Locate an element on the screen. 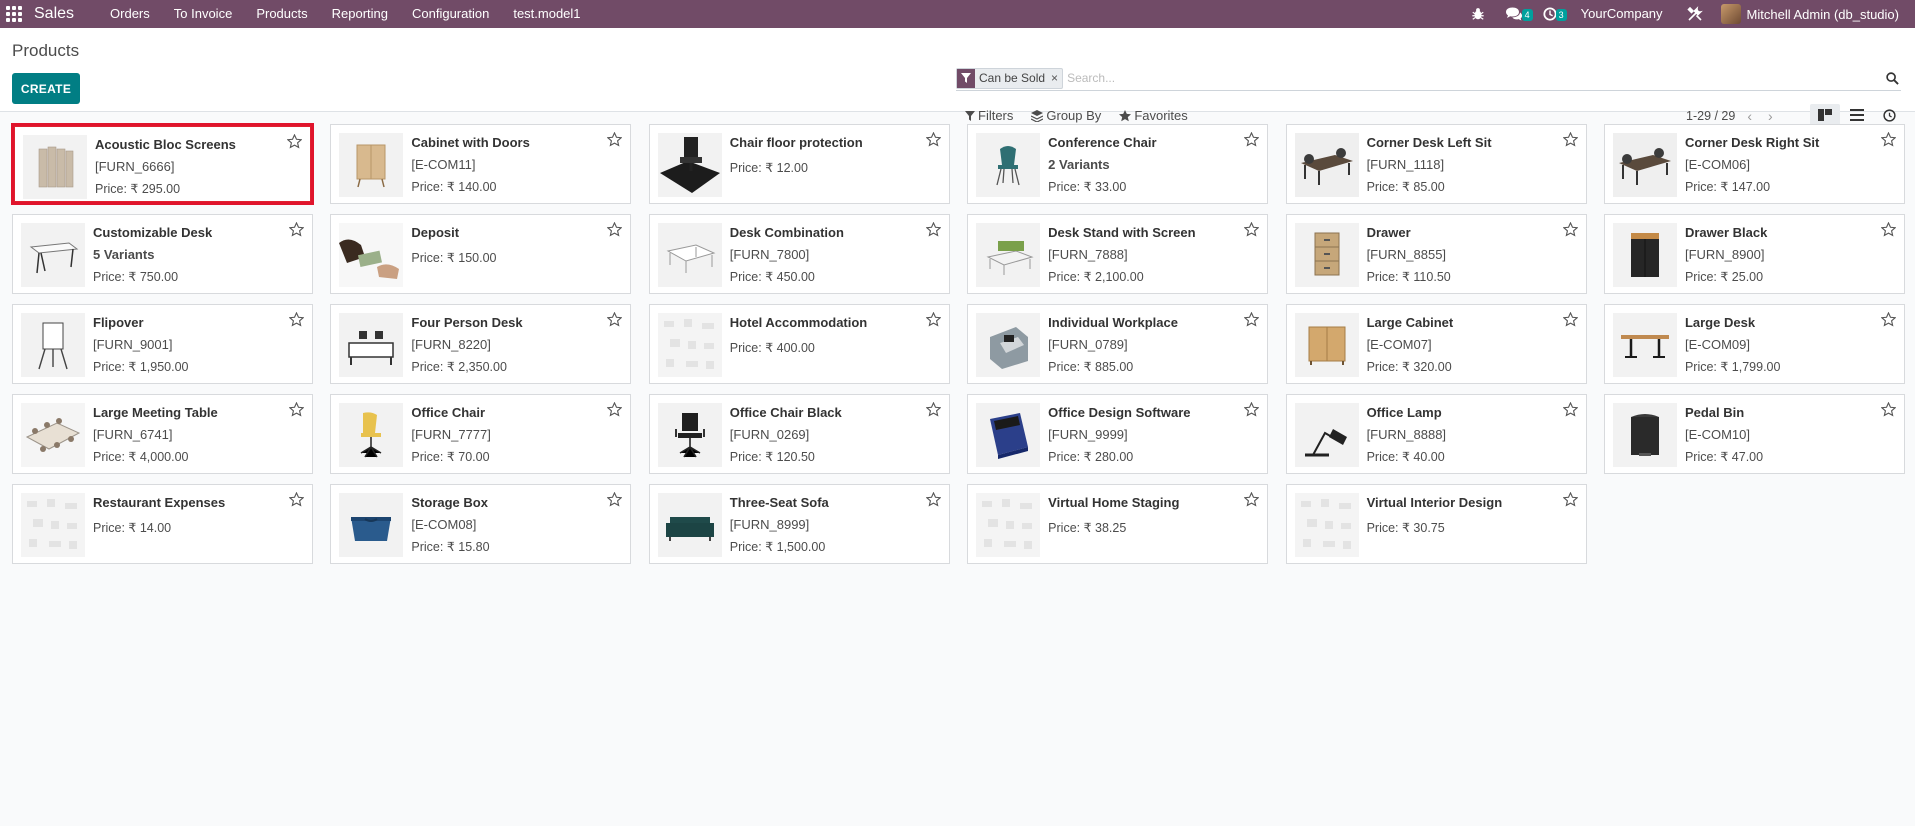 This screenshot has height=826, width=1915. product-name: Cabinet with Doors is located at coordinates (470, 142).